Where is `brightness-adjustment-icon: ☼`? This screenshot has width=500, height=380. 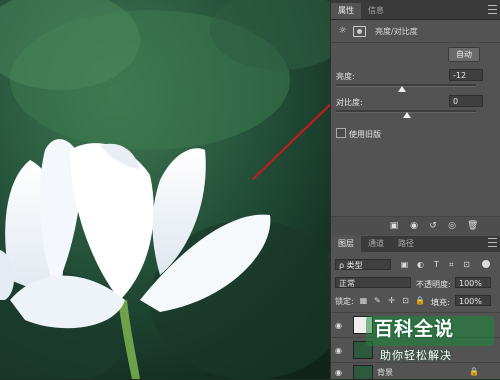 brightness-adjustment-icon: ☼ is located at coordinates (342, 30).